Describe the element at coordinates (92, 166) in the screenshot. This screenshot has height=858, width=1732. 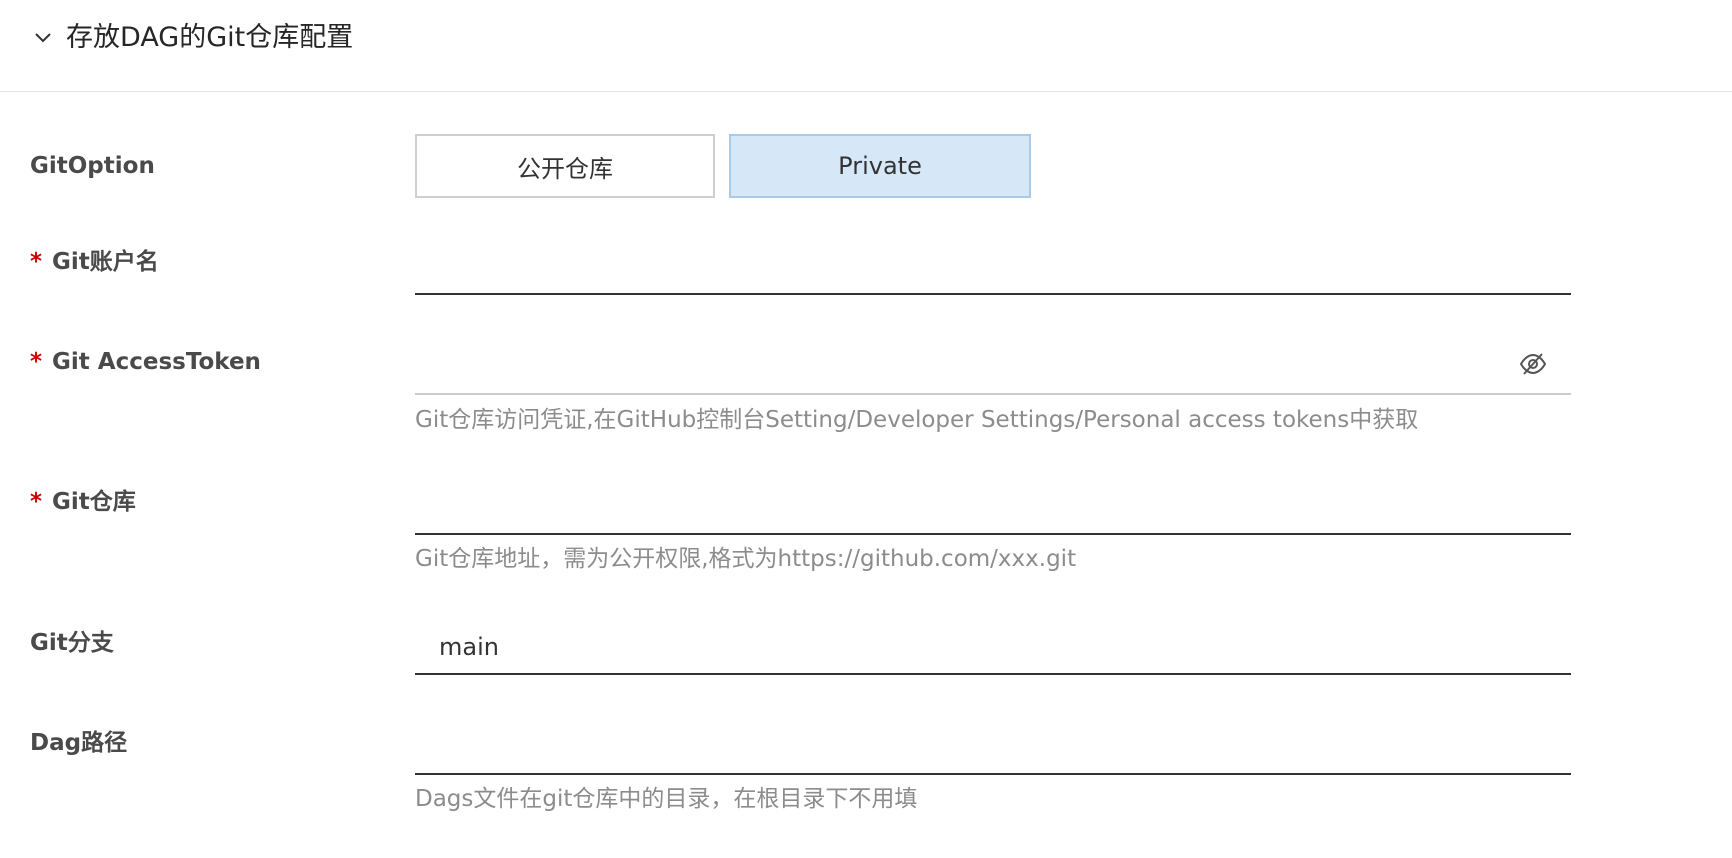
I see `git-option-label: GitOption` at that location.